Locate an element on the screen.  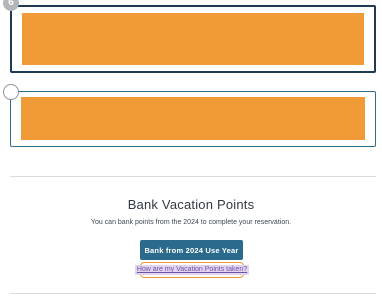
bank-points-button: Bank from 2024 Use Year is located at coordinates (191, 250).